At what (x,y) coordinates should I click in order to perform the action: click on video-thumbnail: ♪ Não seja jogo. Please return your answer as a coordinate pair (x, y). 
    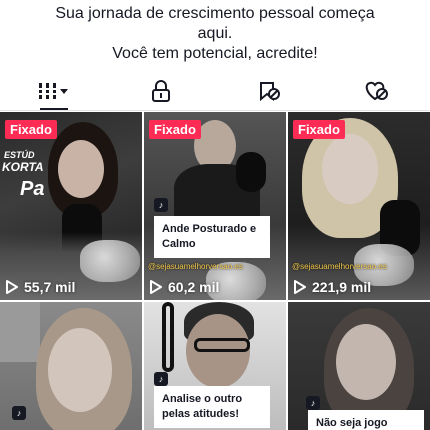
    Looking at the image, I should click on (359, 366).